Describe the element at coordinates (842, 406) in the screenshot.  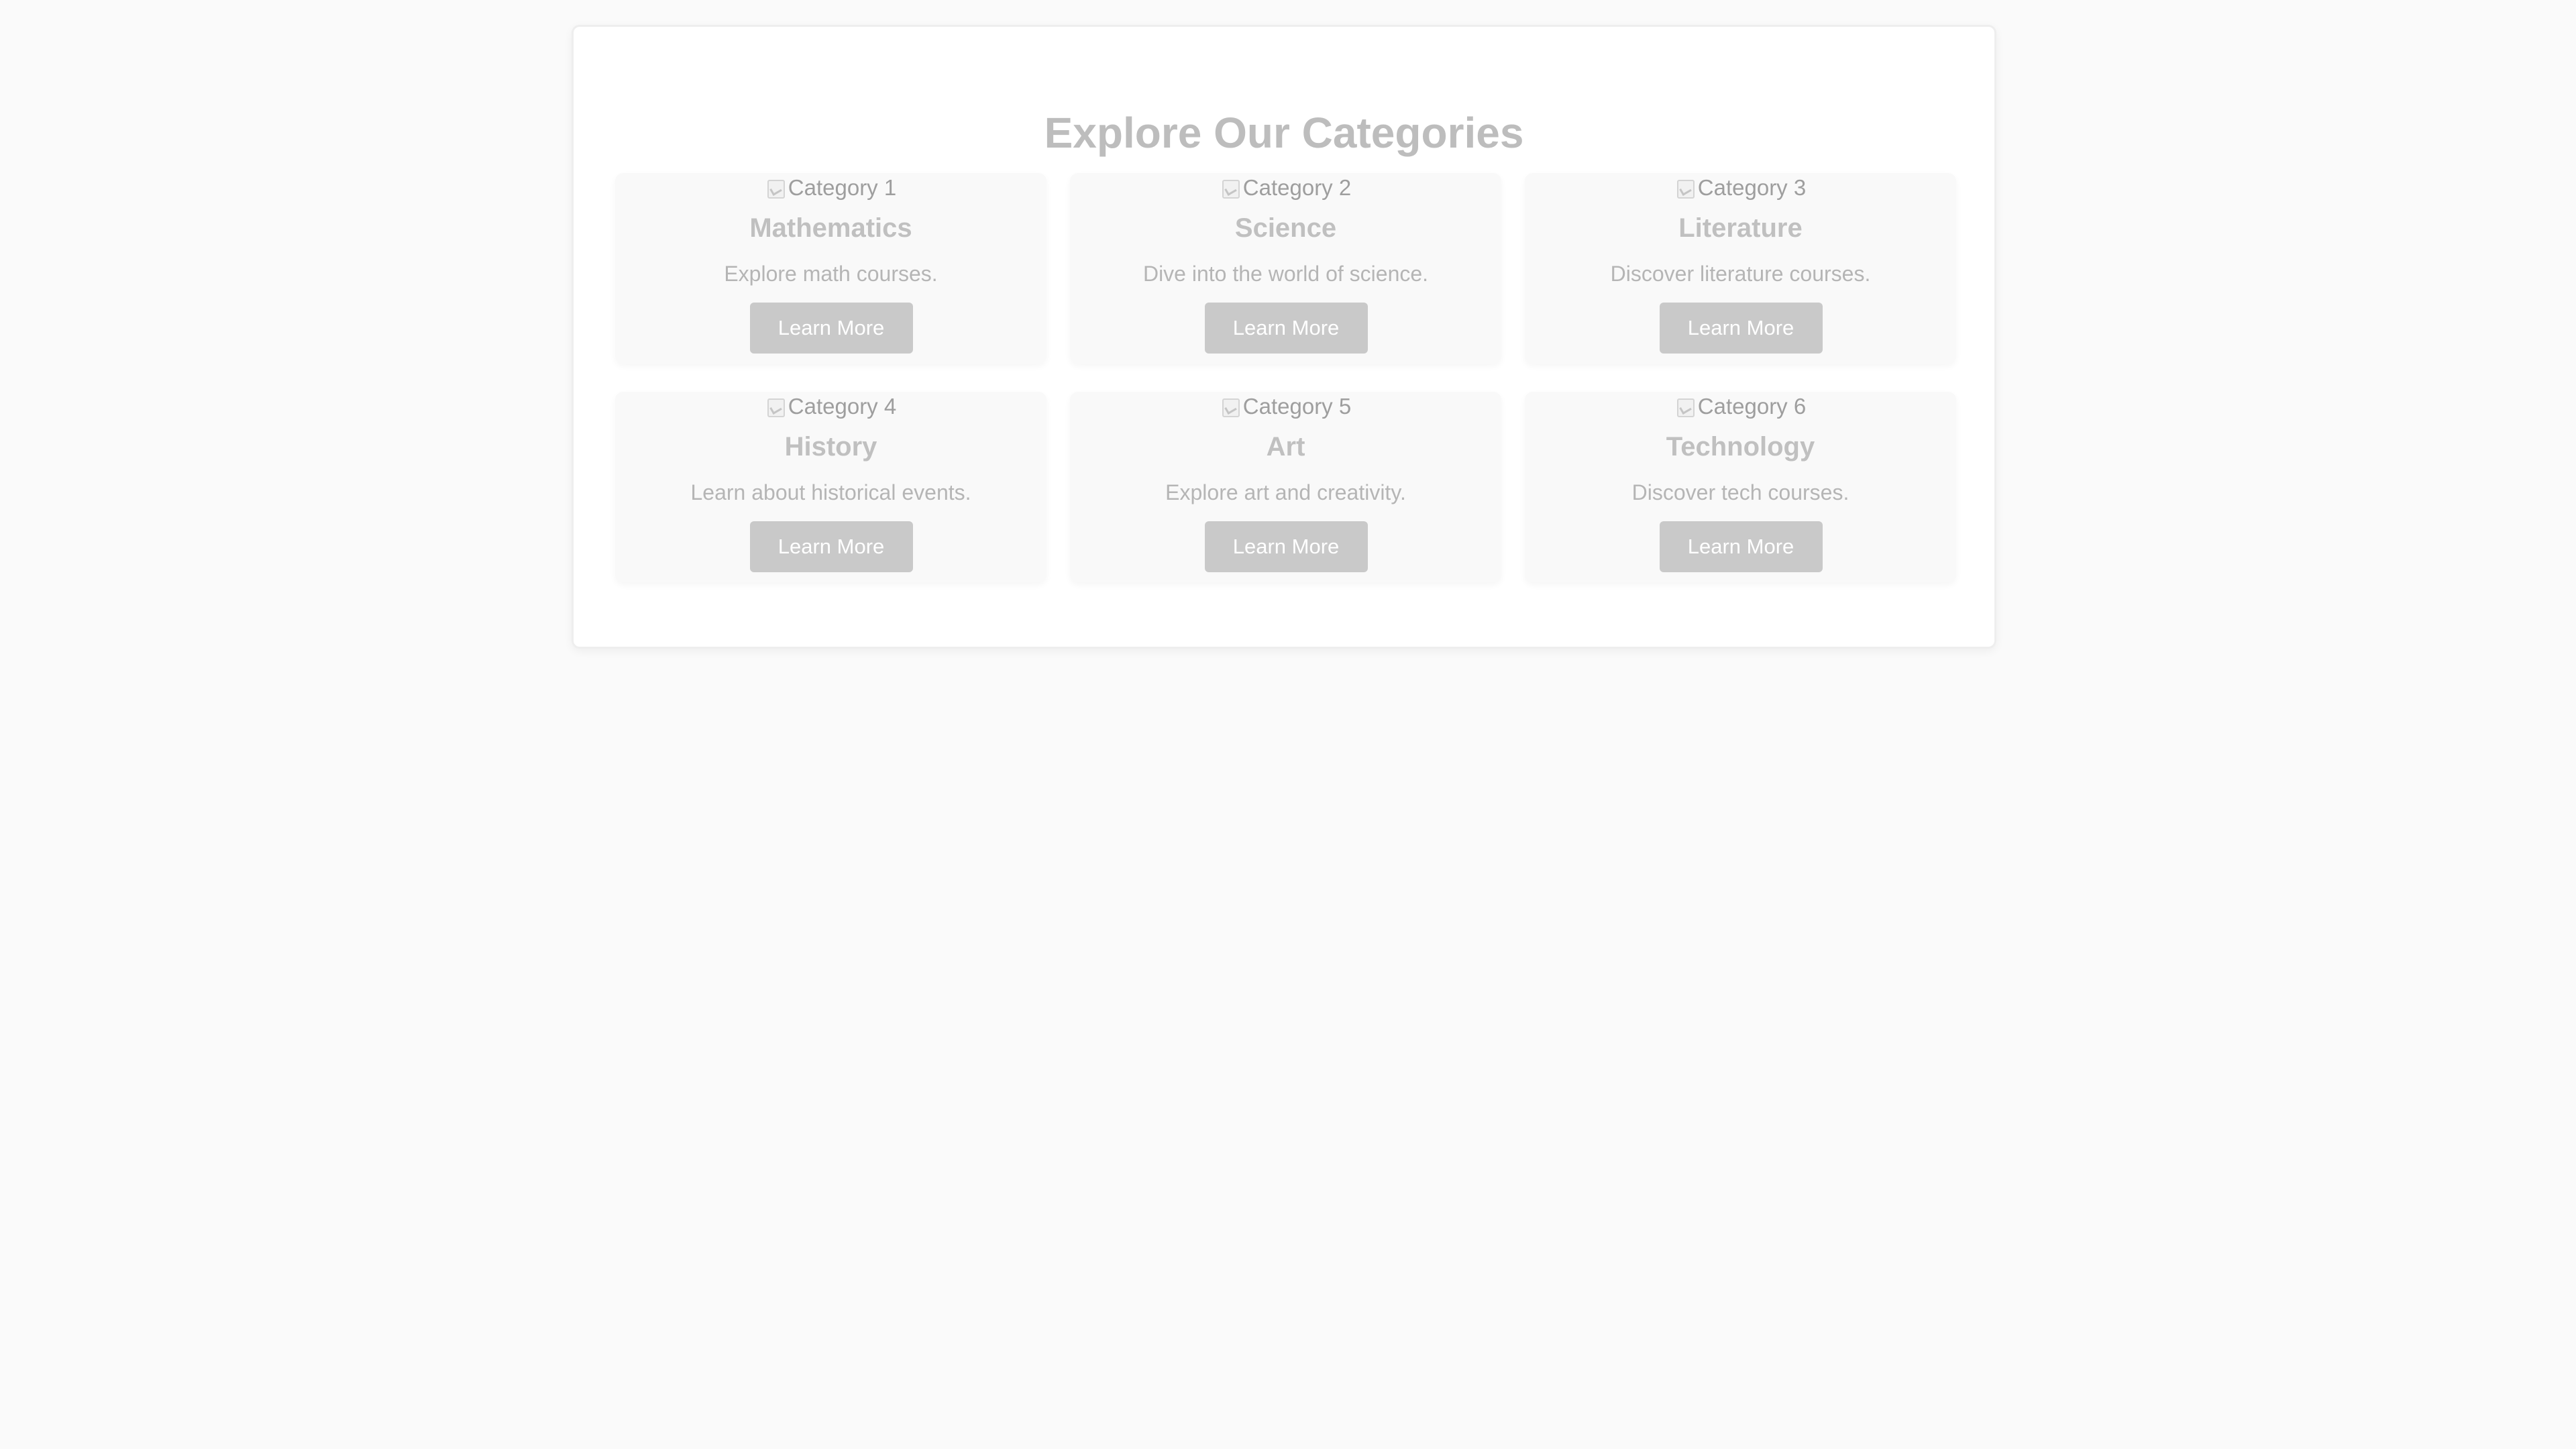
I see `category-image-alt: Category 4` at that location.